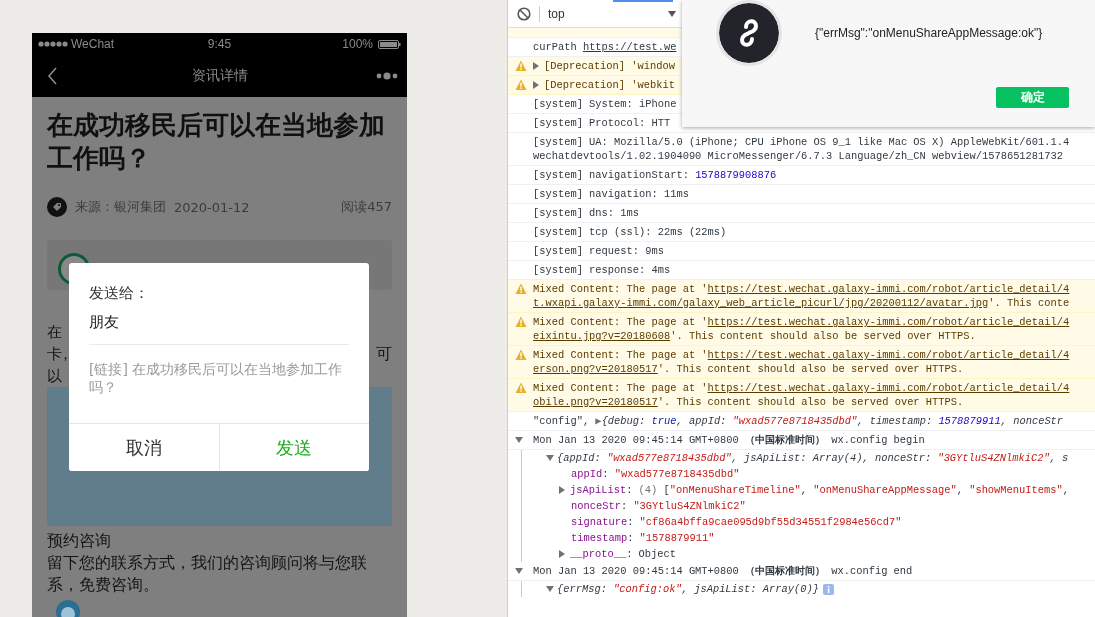 The image size is (1095, 617). Describe the element at coordinates (524, 13) in the screenshot. I see `clear-console-icon` at that location.